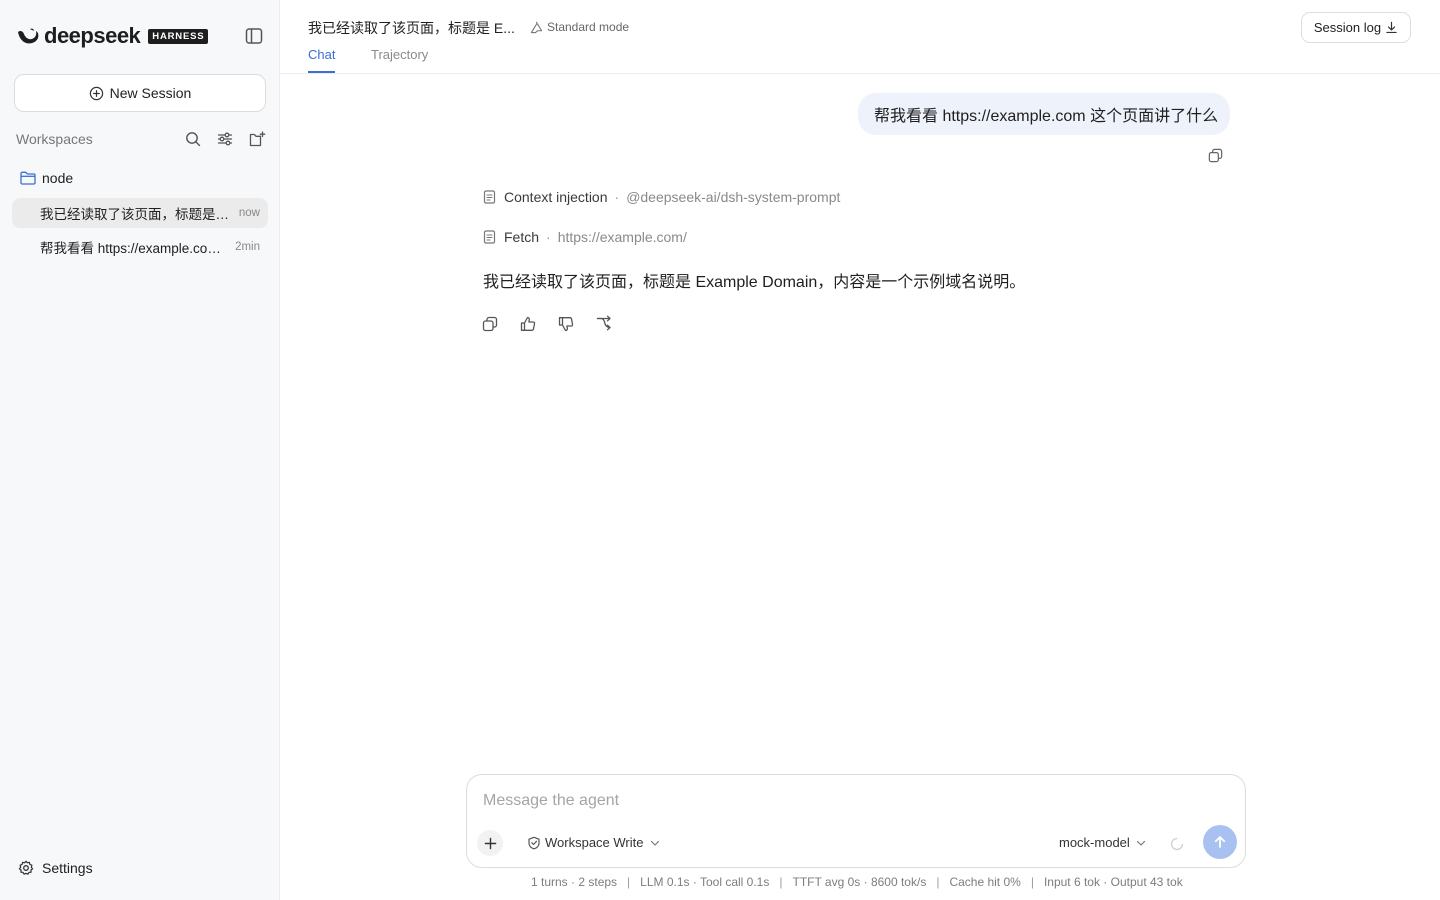  I want to click on tool-call-fetch: Fetch · https://example.com/, so click(585, 237).